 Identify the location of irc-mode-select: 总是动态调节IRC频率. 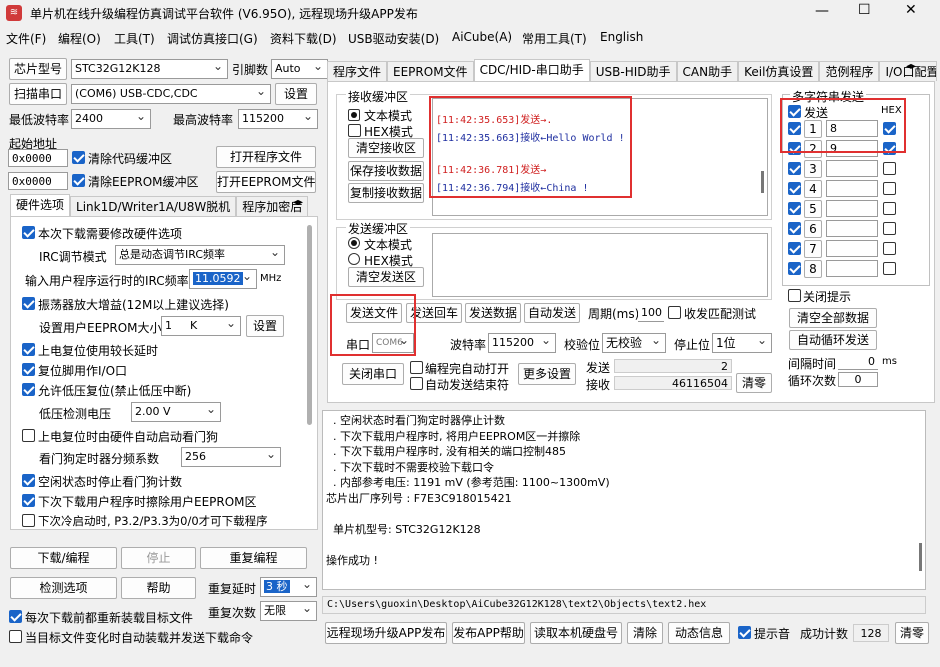
(200, 255).